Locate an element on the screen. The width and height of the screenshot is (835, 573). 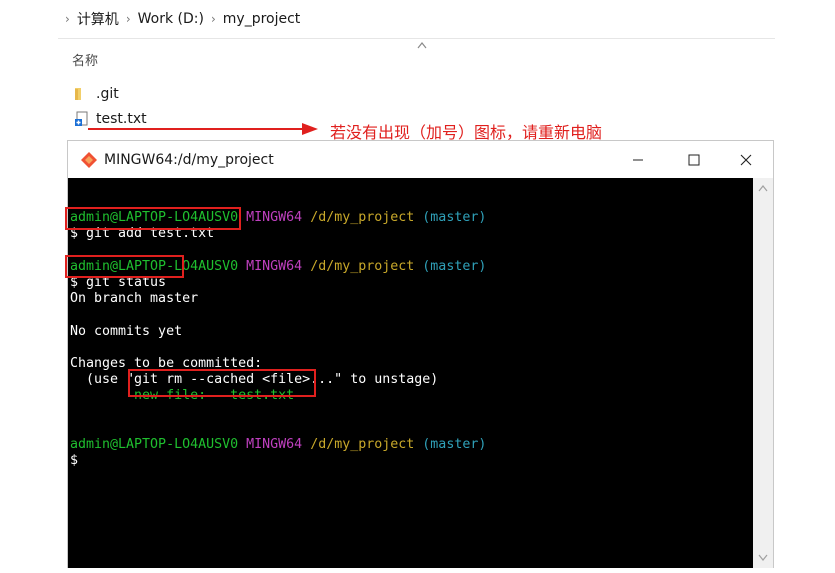
cursor-prompt: $ is located at coordinates (74, 461).